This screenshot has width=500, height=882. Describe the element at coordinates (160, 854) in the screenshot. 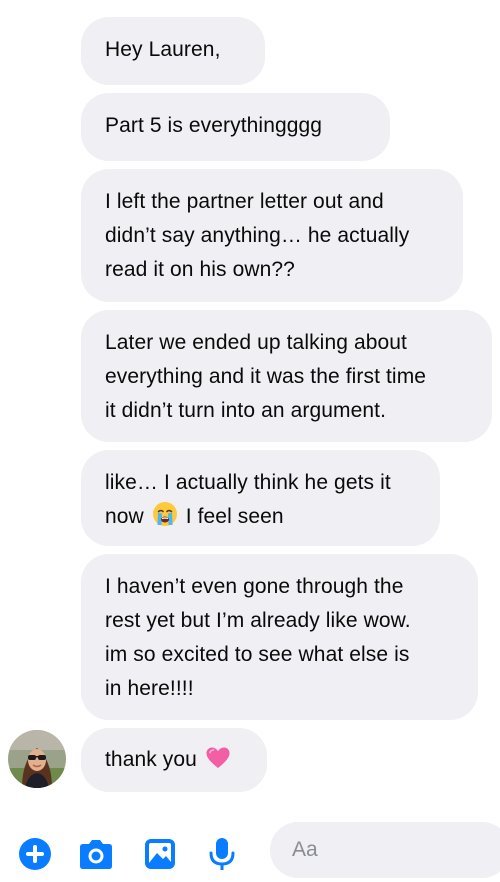

I see `image-icon` at that location.